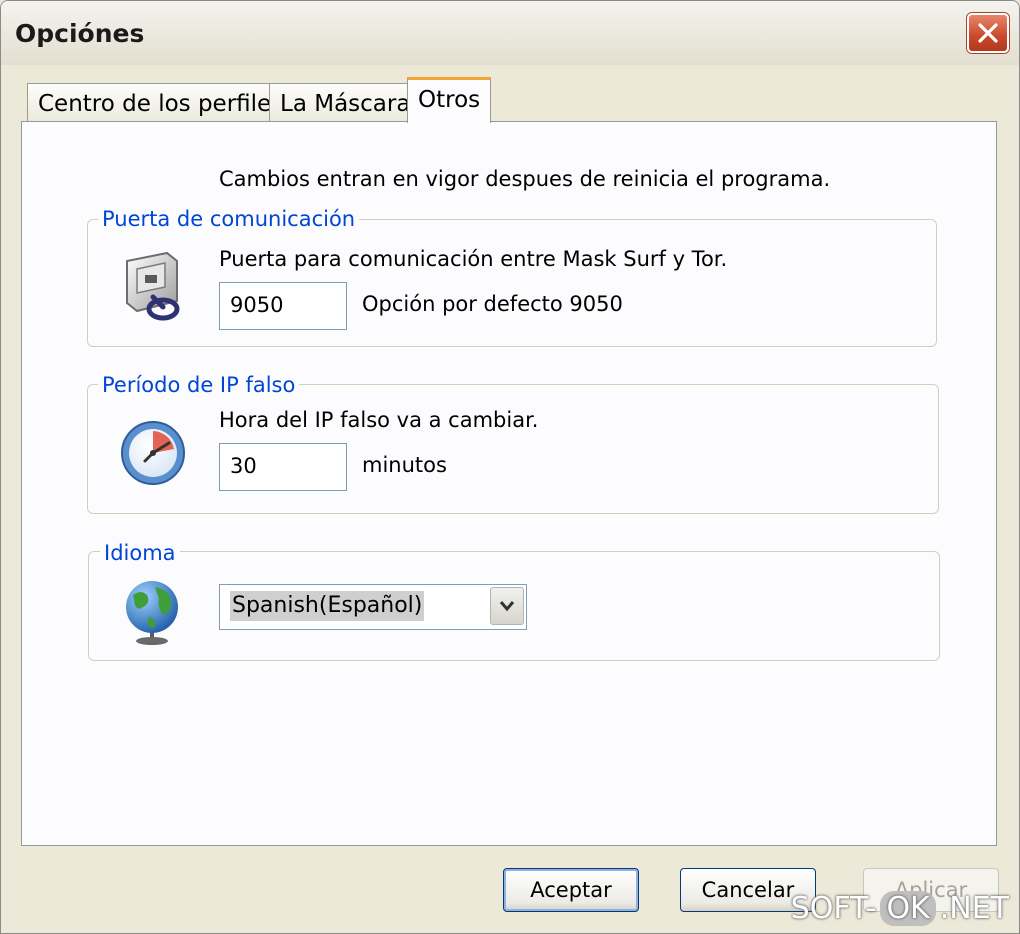 The width and height of the screenshot is (1020, 934). What do you see at coordinates (379, 420) in the screenshot?
I see `ip-period-description: Hora del IP falso va a cambiar.` at bounding box center [379, 420].